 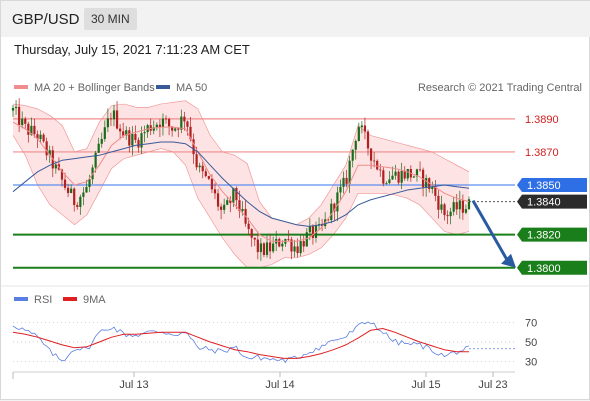 I want to click on x-axis: Jul 13 Jul 14 Jul 15 Jul 23, so click(x=263, y=381).